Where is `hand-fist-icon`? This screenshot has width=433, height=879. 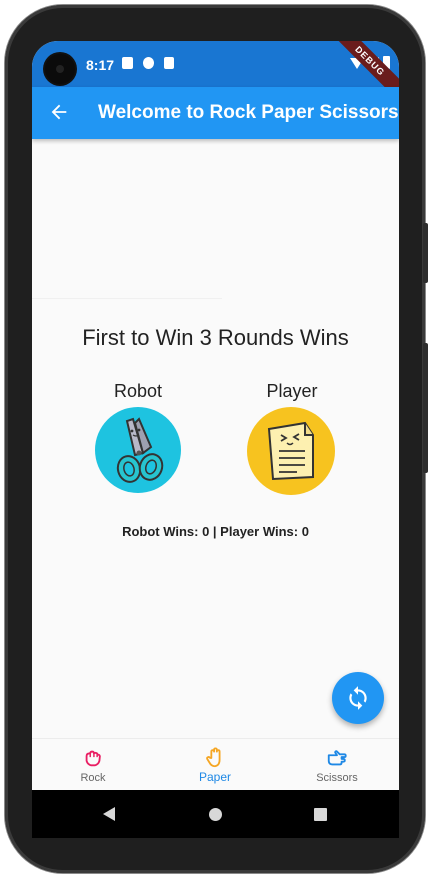 hand-fist-icon is located at coordinates (93, 758).